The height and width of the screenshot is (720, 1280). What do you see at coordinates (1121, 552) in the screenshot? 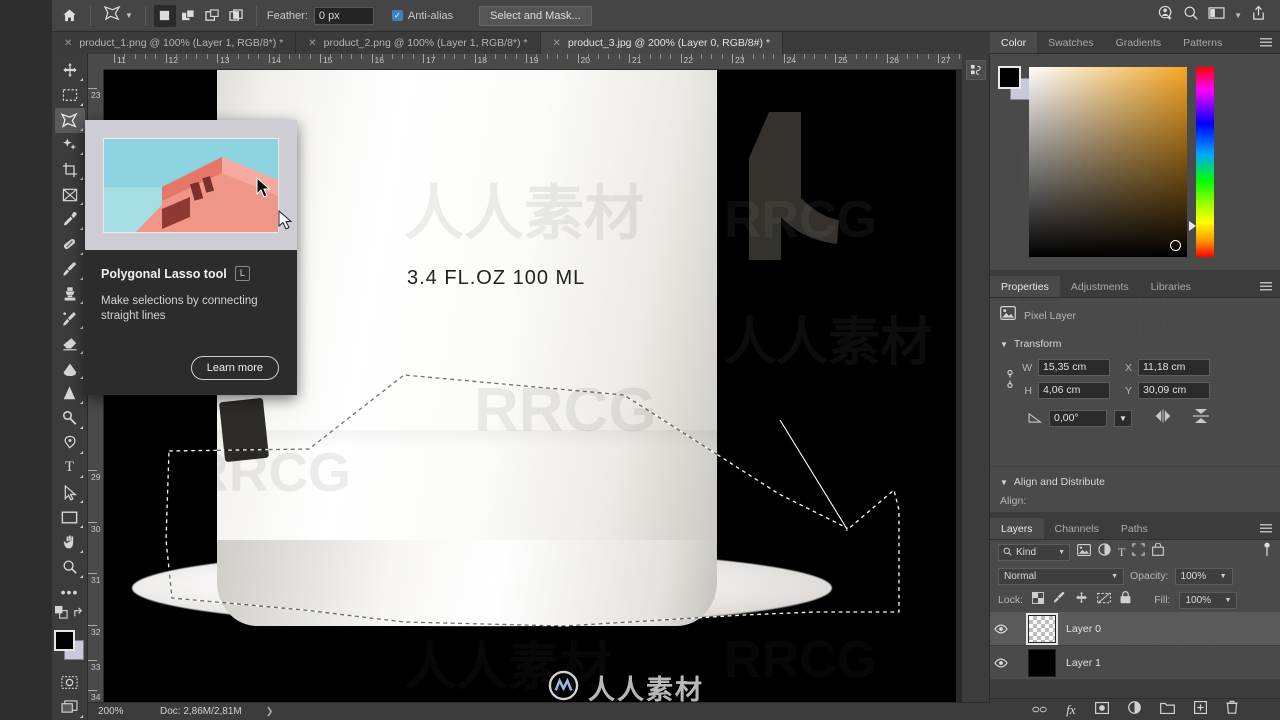
I see `type-filter-icon: T` at bounding box center [1121, 552].